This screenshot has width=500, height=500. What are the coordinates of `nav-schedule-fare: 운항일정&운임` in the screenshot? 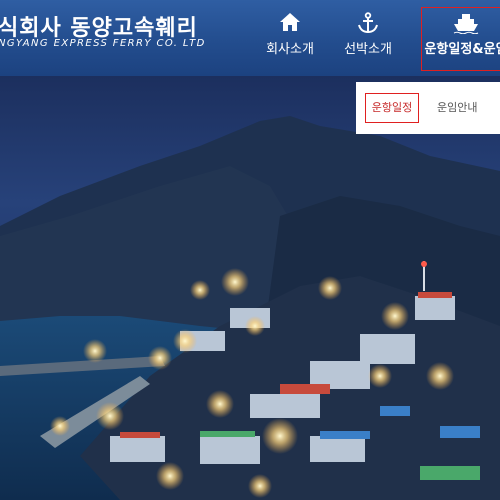 It's located at (460, 39).